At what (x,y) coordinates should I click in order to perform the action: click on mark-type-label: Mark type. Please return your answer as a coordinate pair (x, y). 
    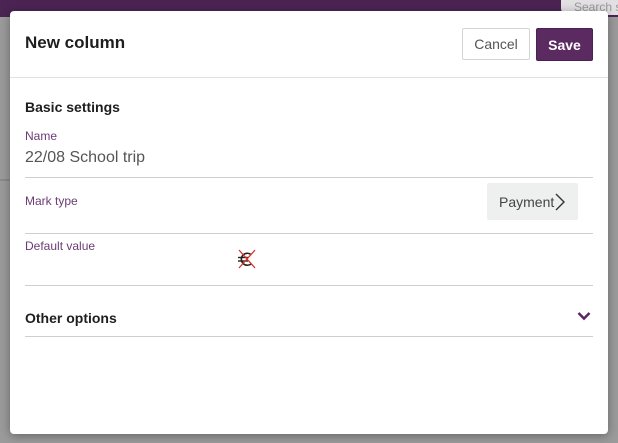
    Looking at the image, I should click on (51, 201).